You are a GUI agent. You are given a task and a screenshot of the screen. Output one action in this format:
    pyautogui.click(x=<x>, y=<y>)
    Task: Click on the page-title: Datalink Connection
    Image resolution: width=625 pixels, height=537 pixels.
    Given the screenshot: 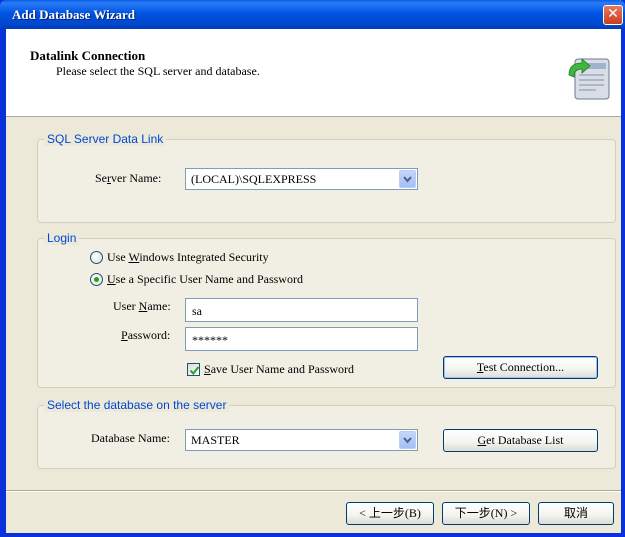 What is the action you would take?
    pyautogui.click(x=88, y=55)
    